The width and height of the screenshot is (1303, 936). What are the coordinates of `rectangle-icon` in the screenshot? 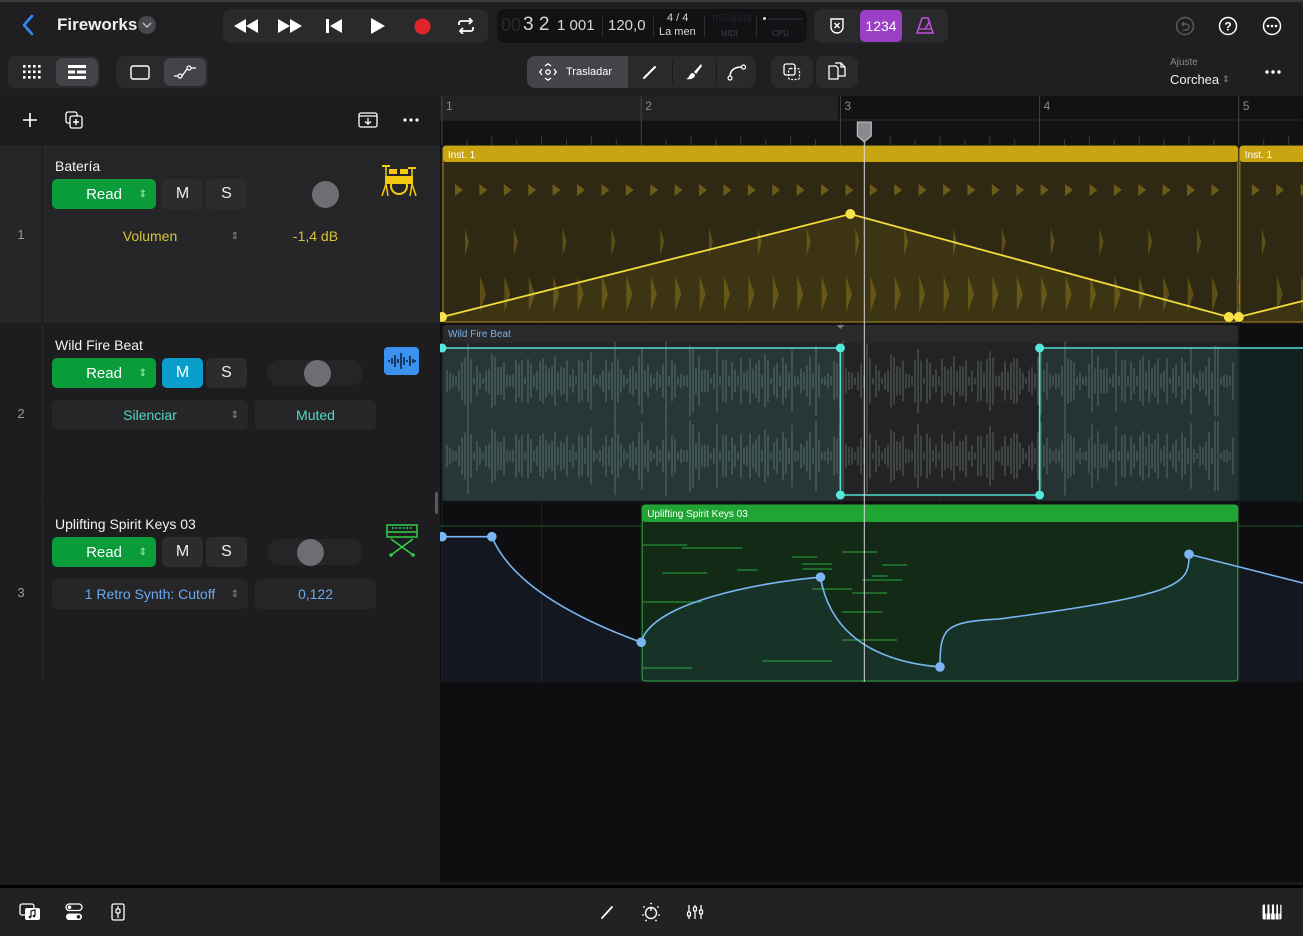 It's located at (140, 72).